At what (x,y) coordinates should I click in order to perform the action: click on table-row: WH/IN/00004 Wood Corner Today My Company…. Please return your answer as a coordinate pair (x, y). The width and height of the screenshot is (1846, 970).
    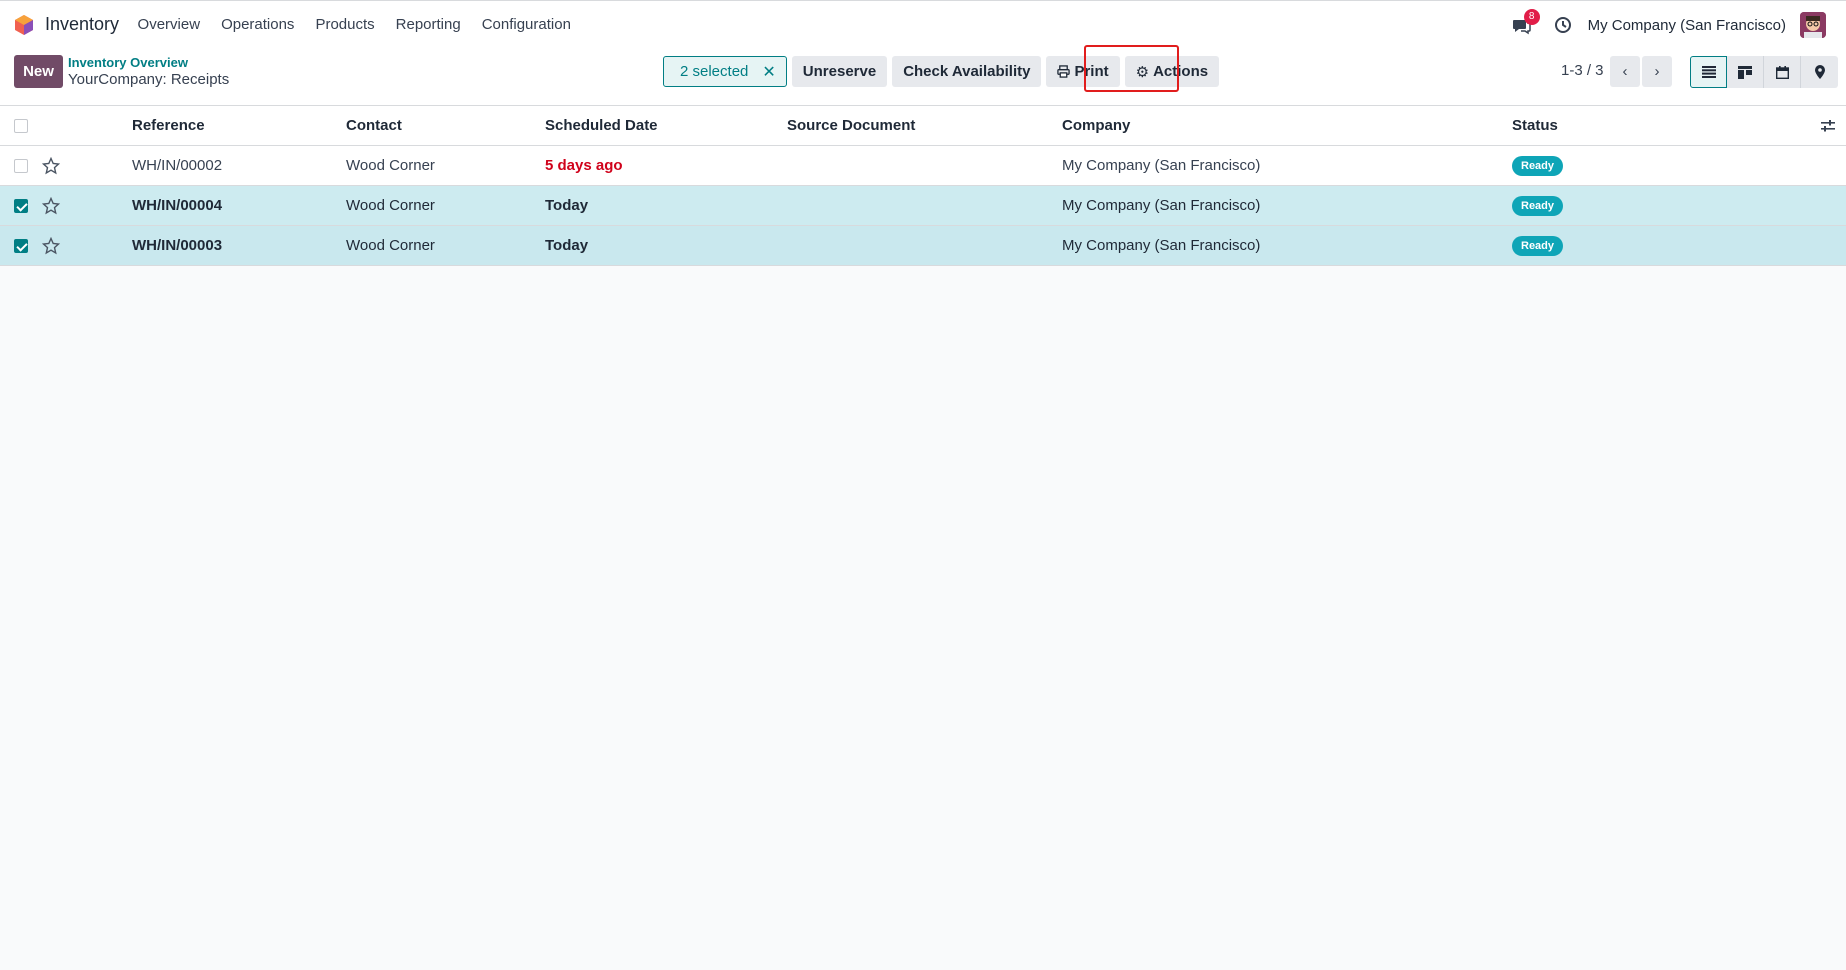
    Looking at the image, I should click on (923, 206).